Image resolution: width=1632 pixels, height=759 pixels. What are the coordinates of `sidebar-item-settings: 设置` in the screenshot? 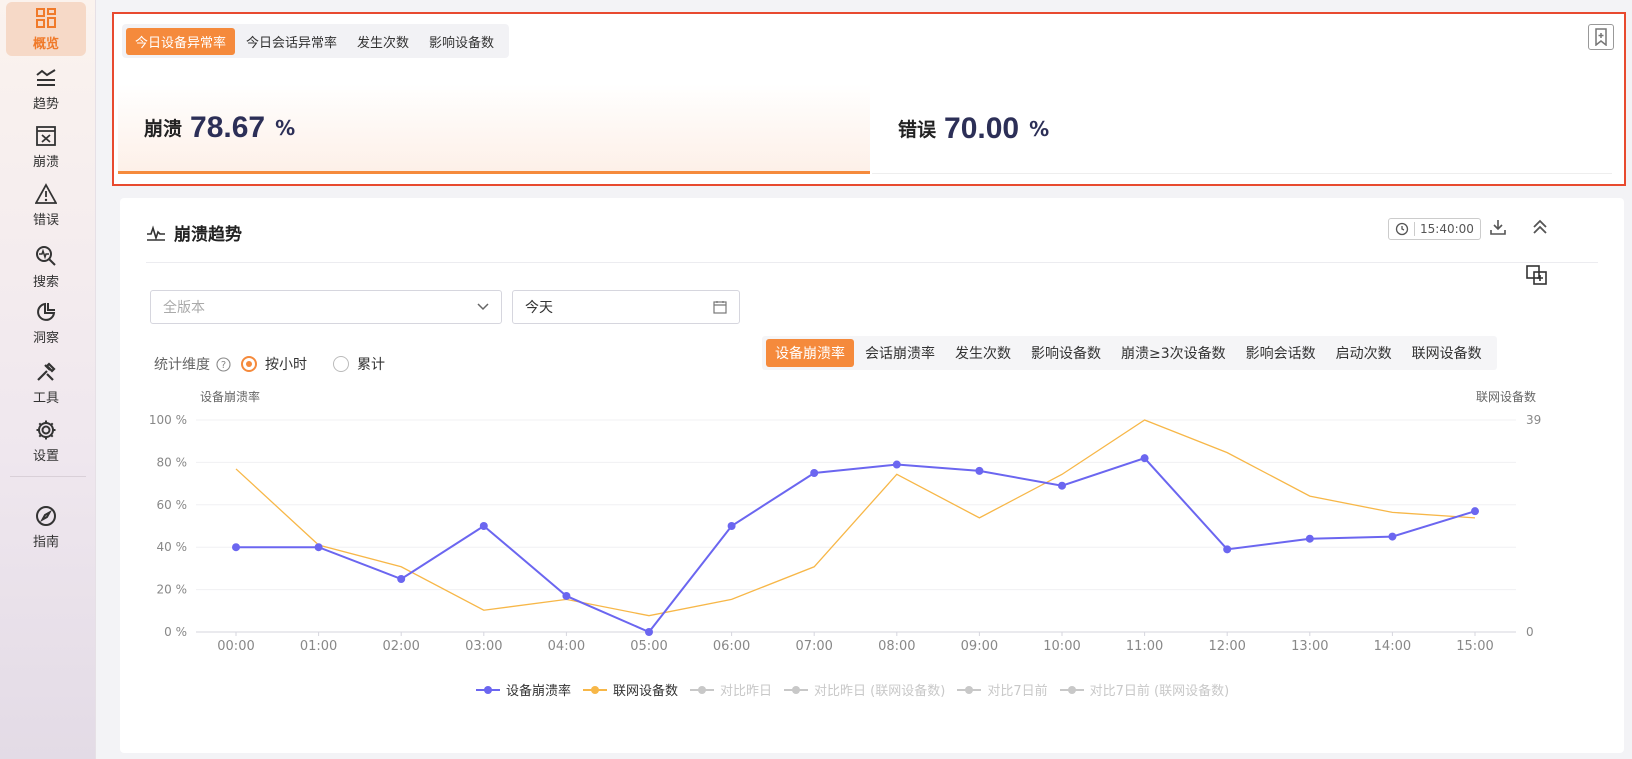 It's located at (46, 441).